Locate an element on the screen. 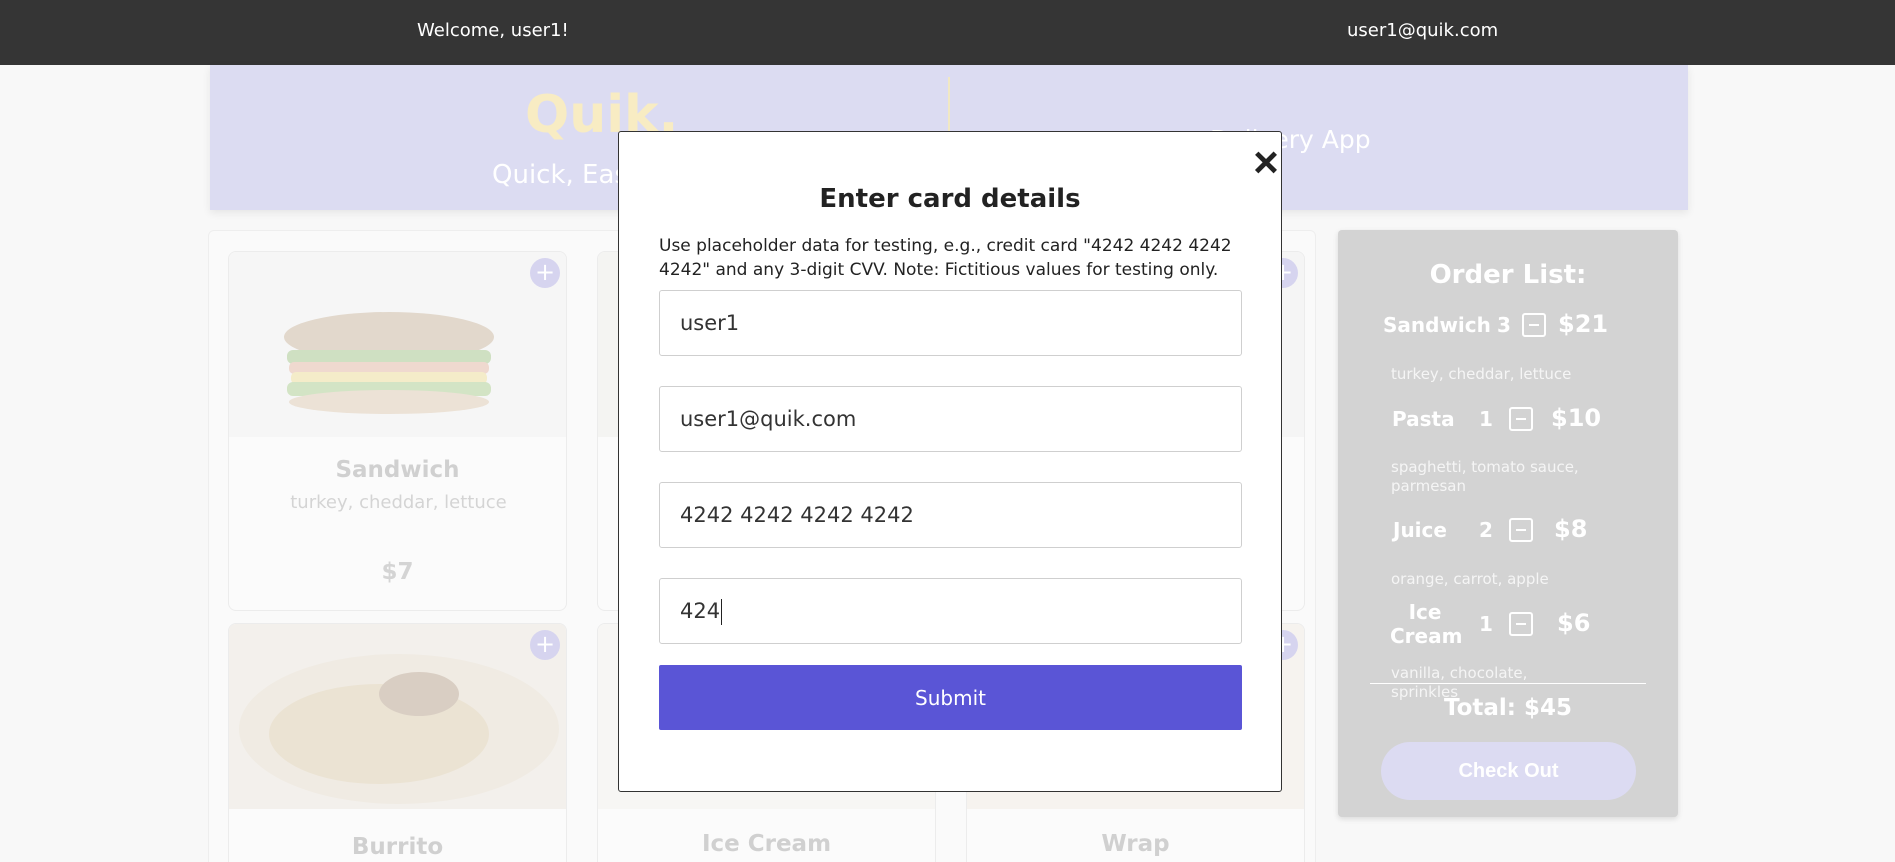  order-item-name: Ice Cream is located at coordinates (1426, 624).